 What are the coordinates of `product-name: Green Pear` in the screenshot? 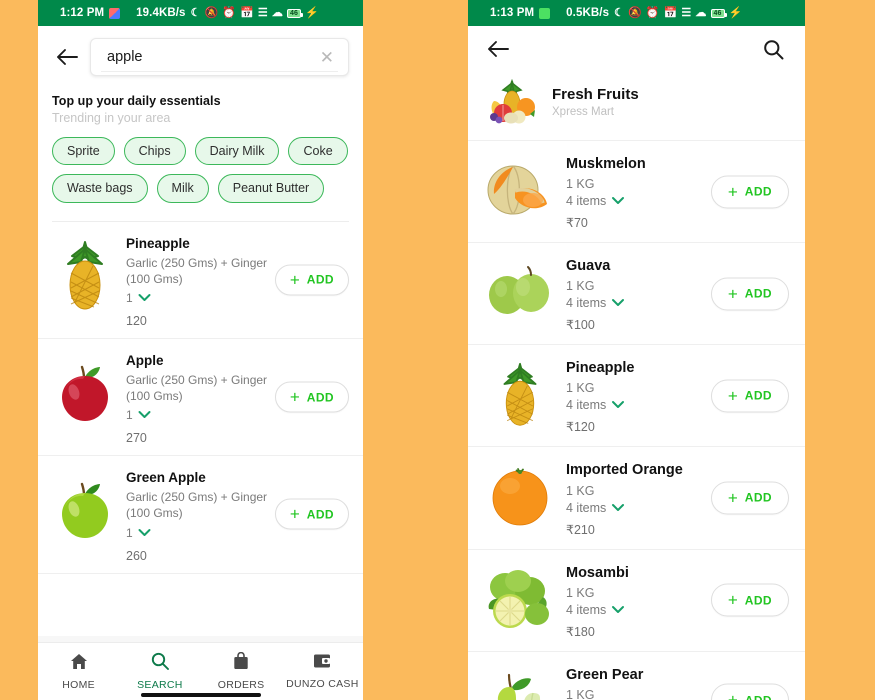 It's located at (605, 674).